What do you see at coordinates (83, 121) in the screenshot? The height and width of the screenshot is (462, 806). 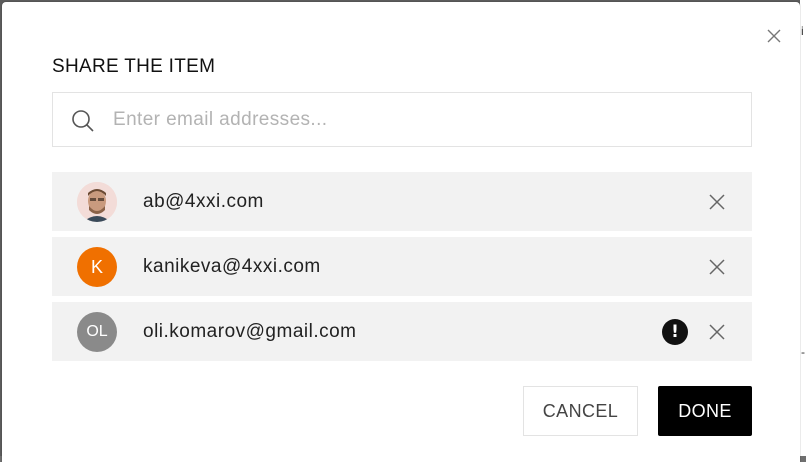 I see `search-icon` at bounding box center [83, 121].